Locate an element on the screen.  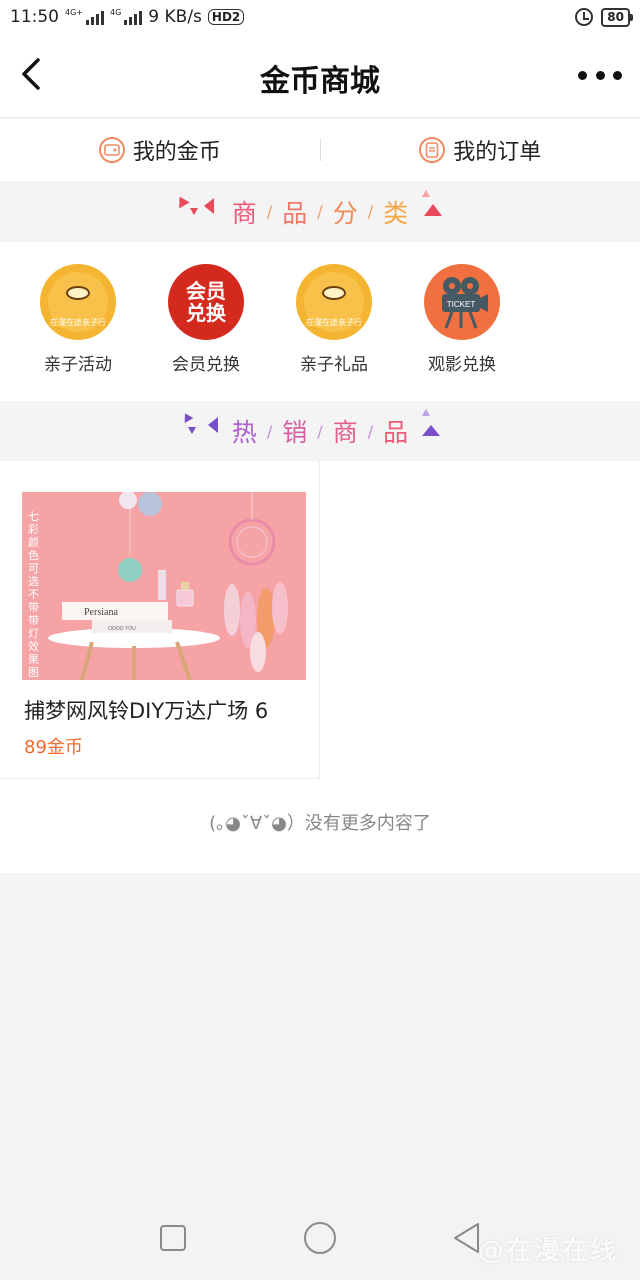
hd-badge: HD2 is located at coordinates (226, 17).